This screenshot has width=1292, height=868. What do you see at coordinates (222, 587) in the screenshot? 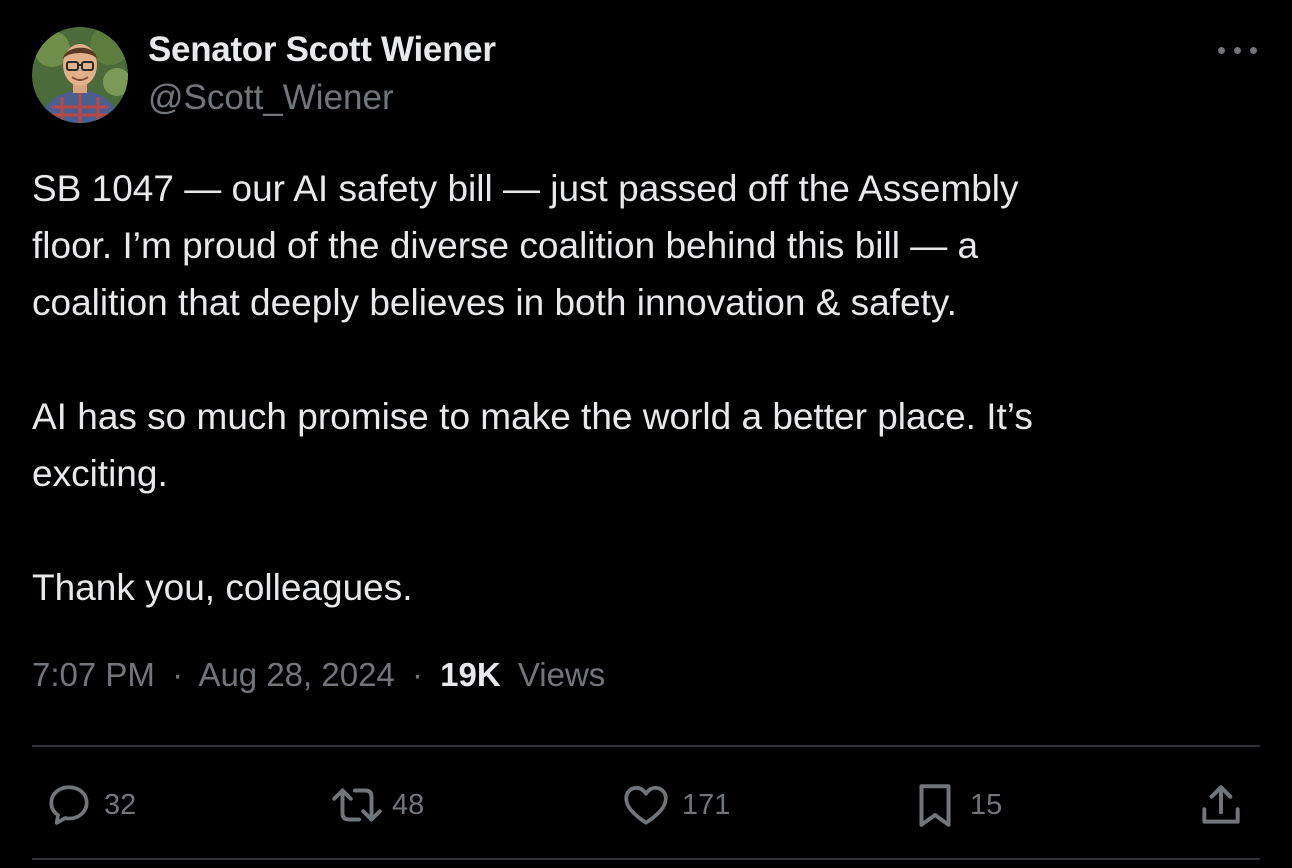
I see `tweet-text-line: Thank you, colleagues.` at bounding box center [222, 587].